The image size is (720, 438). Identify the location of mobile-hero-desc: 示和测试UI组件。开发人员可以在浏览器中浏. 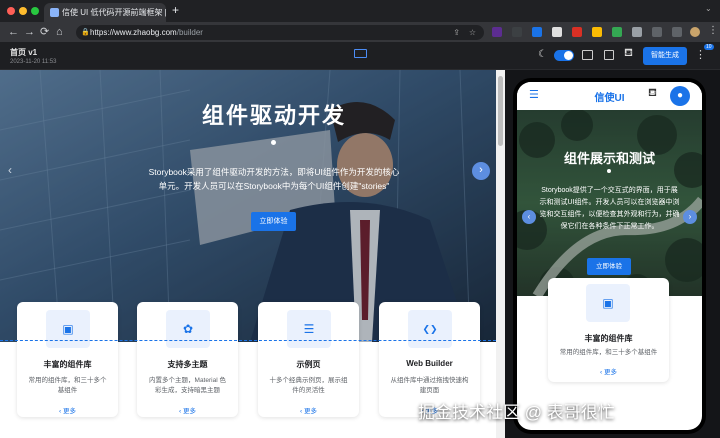
(609, 202).